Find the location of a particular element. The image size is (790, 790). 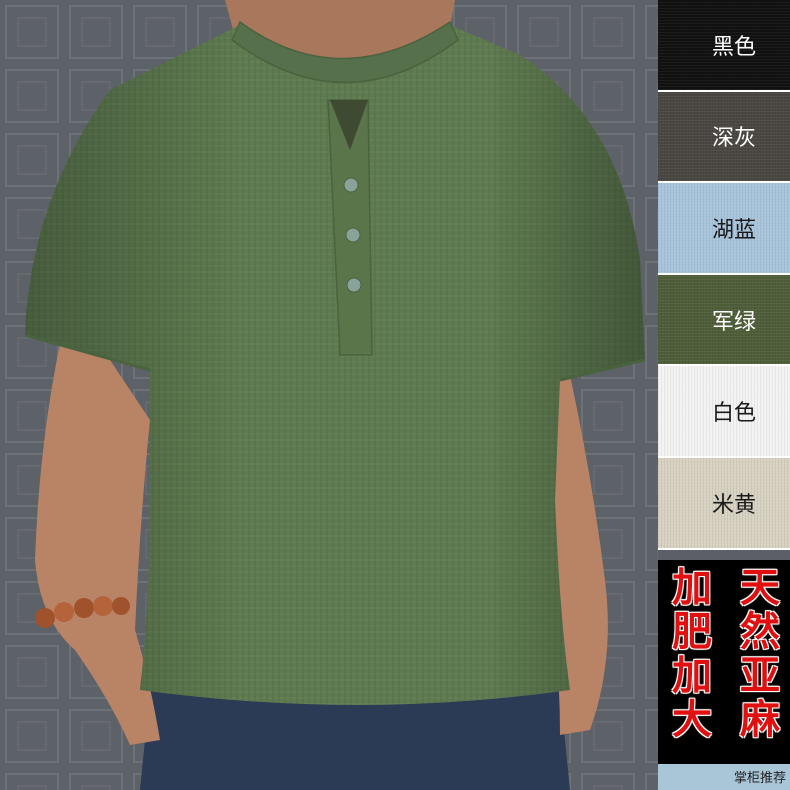

swatch-black: 黑色 is located at coordinates (724, 46).